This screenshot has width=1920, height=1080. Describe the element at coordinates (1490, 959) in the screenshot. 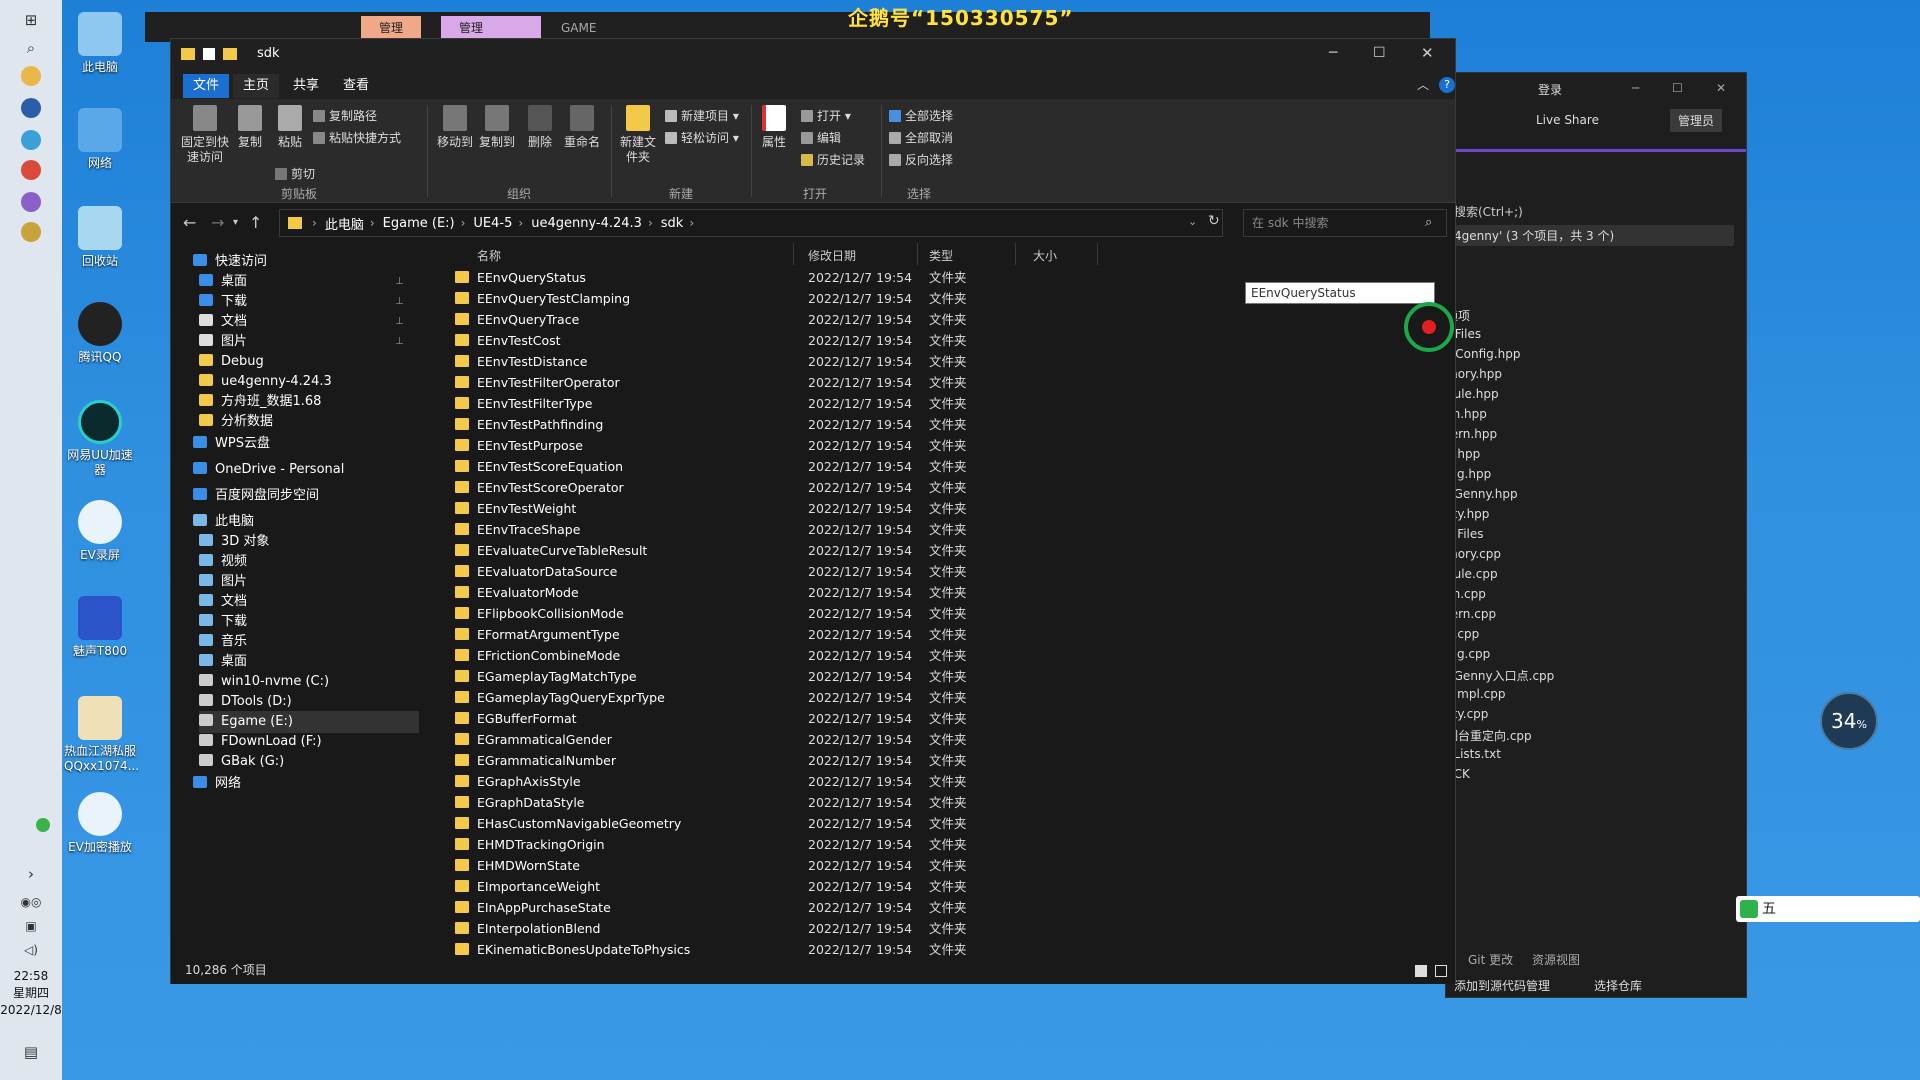

I see `tab-git-changes: Git 更改` at that location.